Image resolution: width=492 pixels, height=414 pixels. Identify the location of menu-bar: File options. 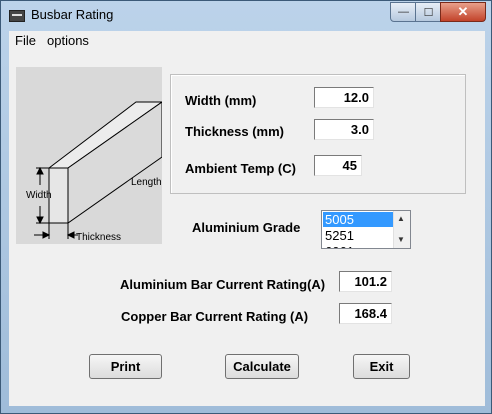
(247, 41).